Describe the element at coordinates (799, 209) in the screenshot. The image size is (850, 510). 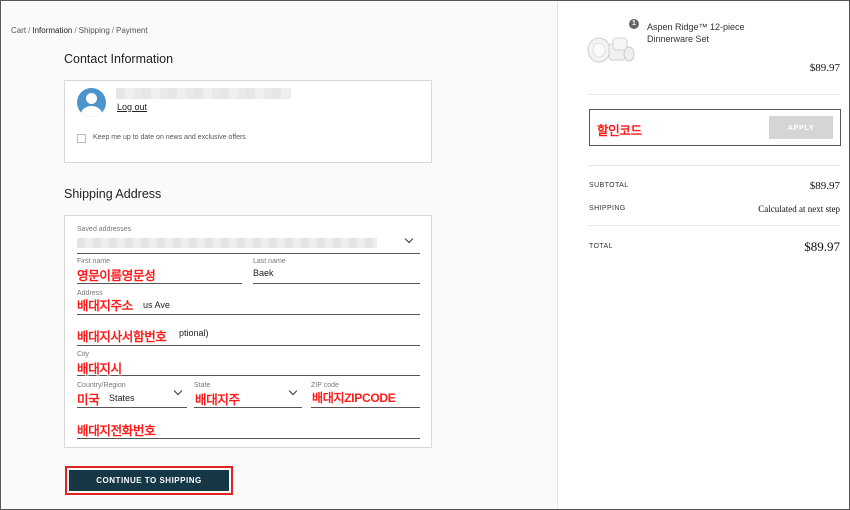
I see `shipping-value: Calculated at next step` at that location.